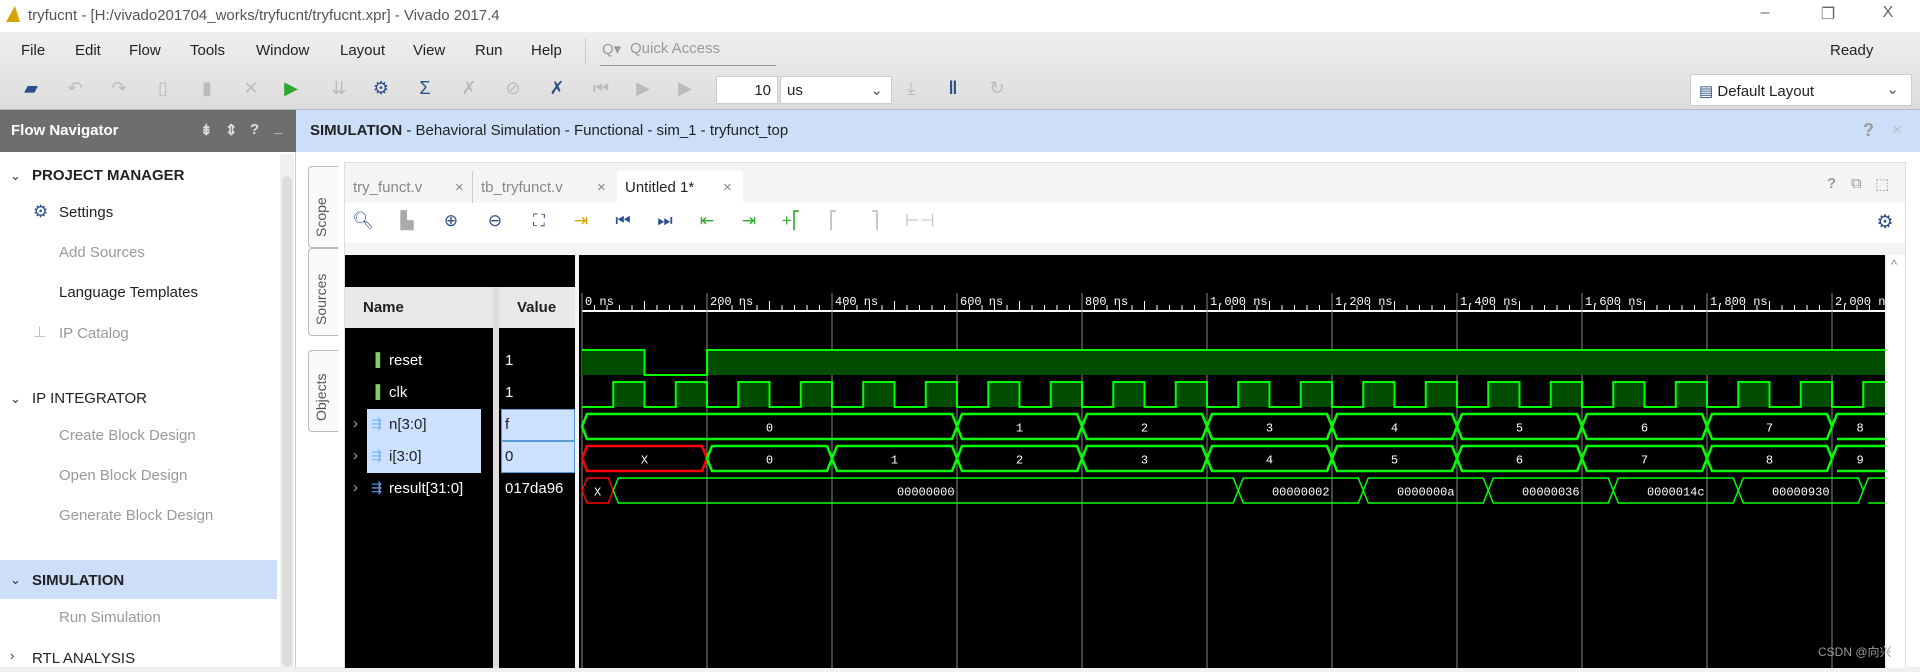  What do you see at coordinates (1765, 13) in the screenshot?
I see `minimize-button: –` at bounding box center [1765, 13].